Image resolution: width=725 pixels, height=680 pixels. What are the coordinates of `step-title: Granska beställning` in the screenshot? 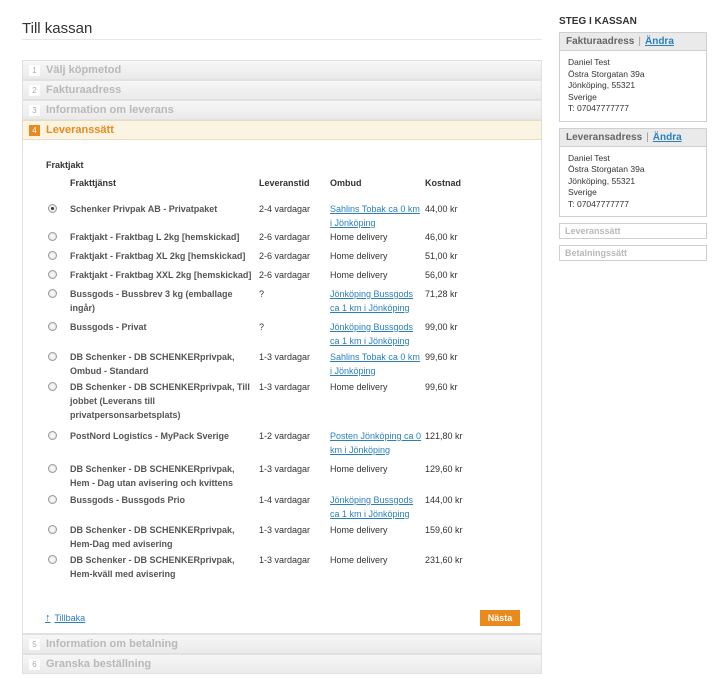 It's located at (99, 664).